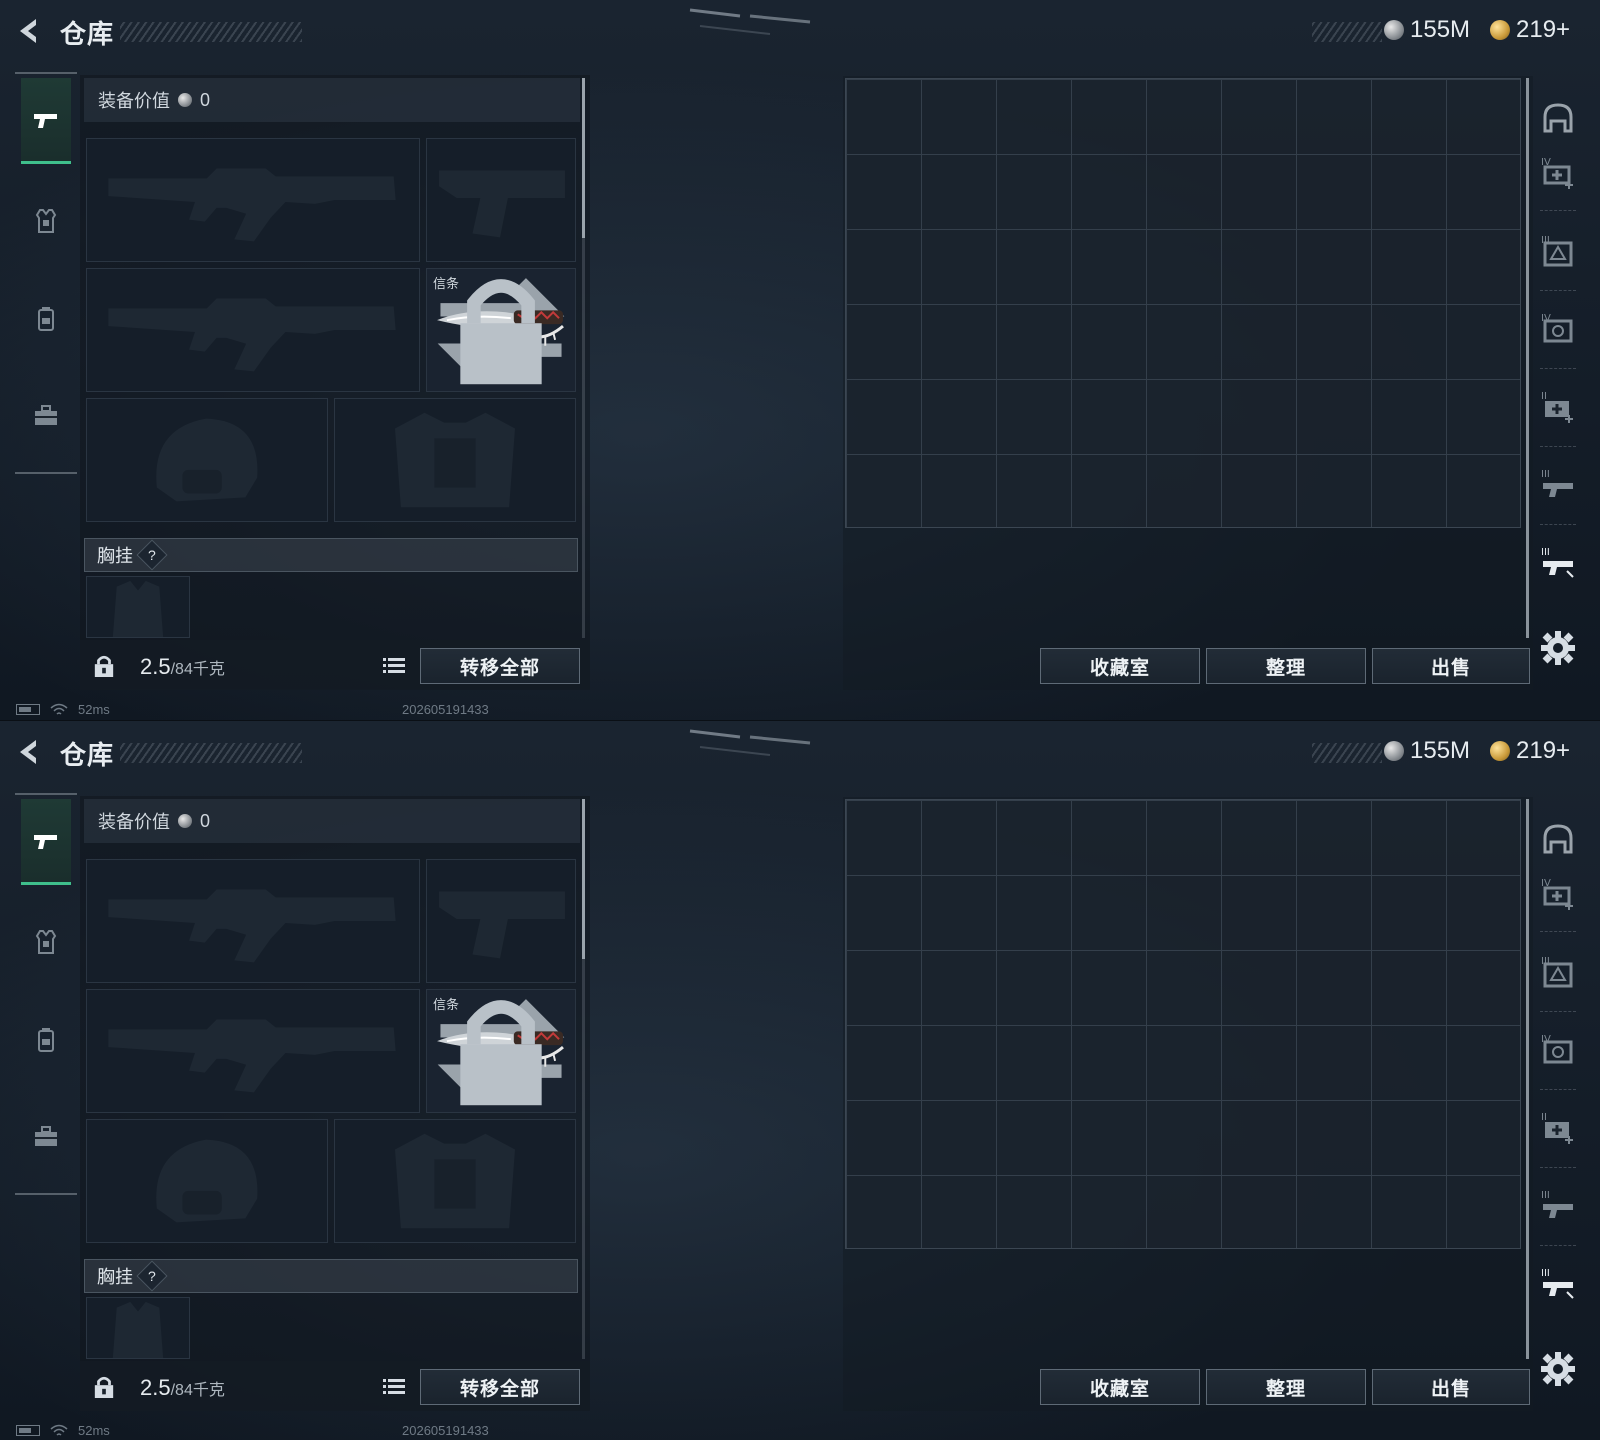  Describe the element at coordinates (182, 1387) in the screenshot. I see `carry-weight: 2.5/84千克` at that location.